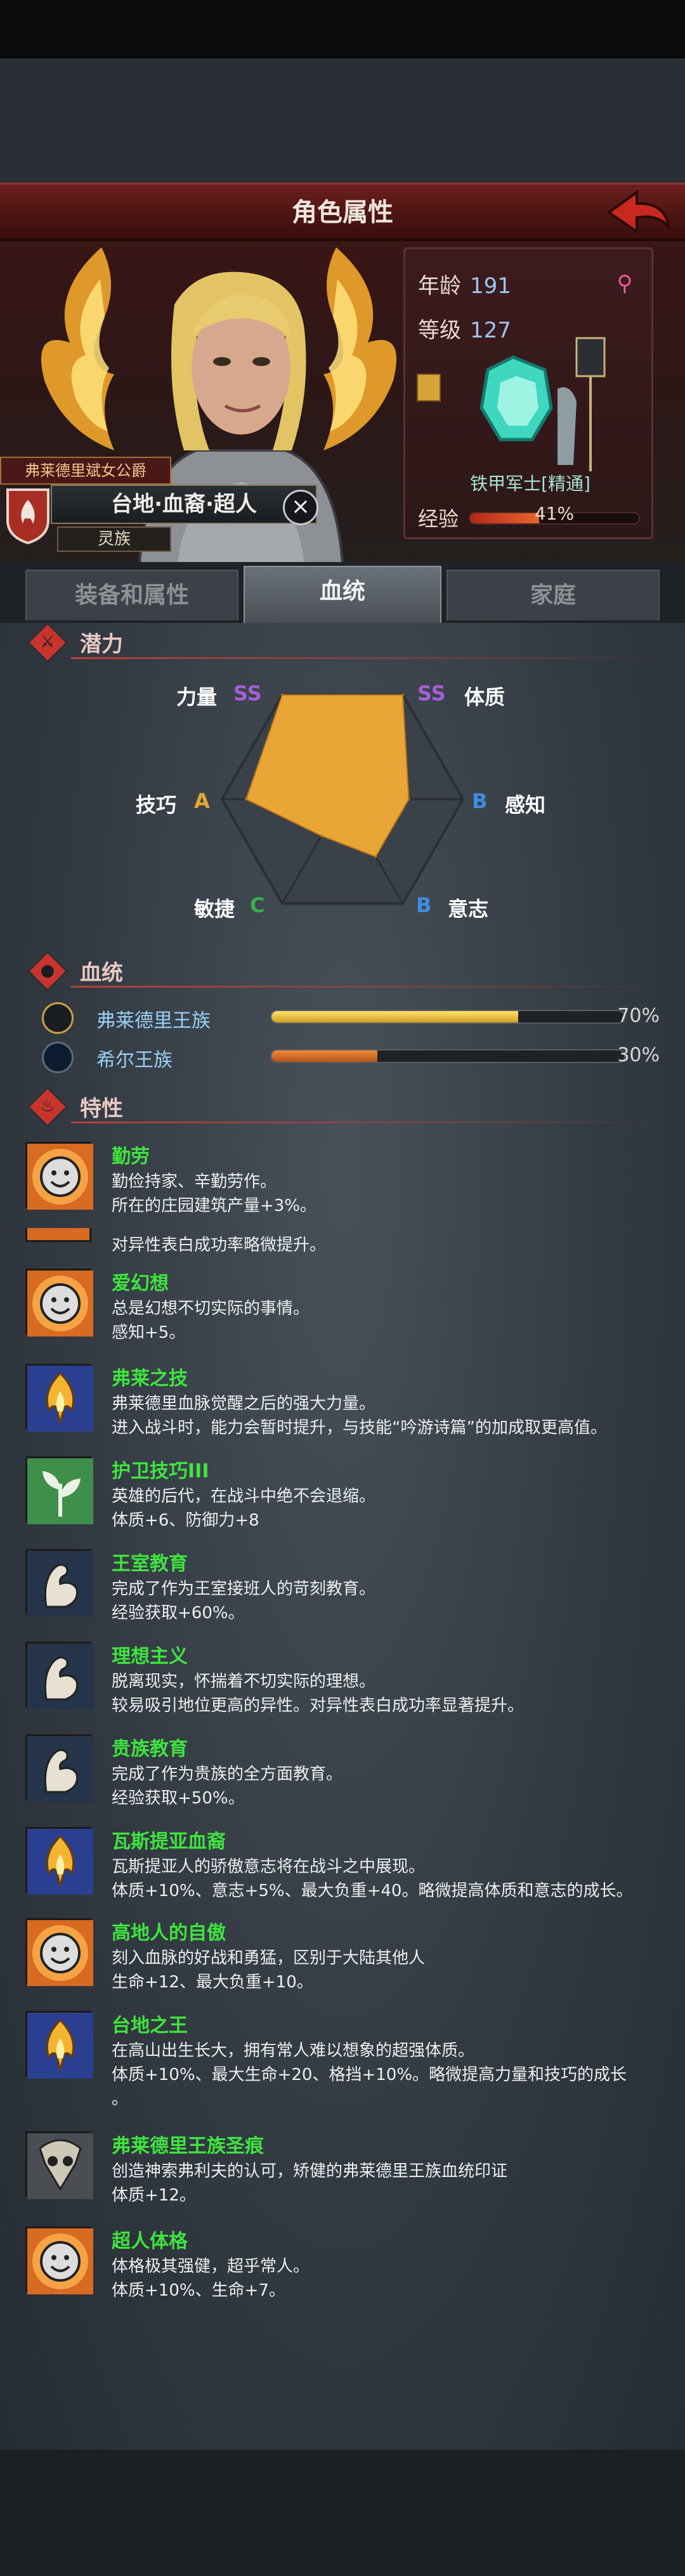 This screenshot has width=685, height=2576. I want to click on bloodline-name: 希尔王族, so click(135, 1060).